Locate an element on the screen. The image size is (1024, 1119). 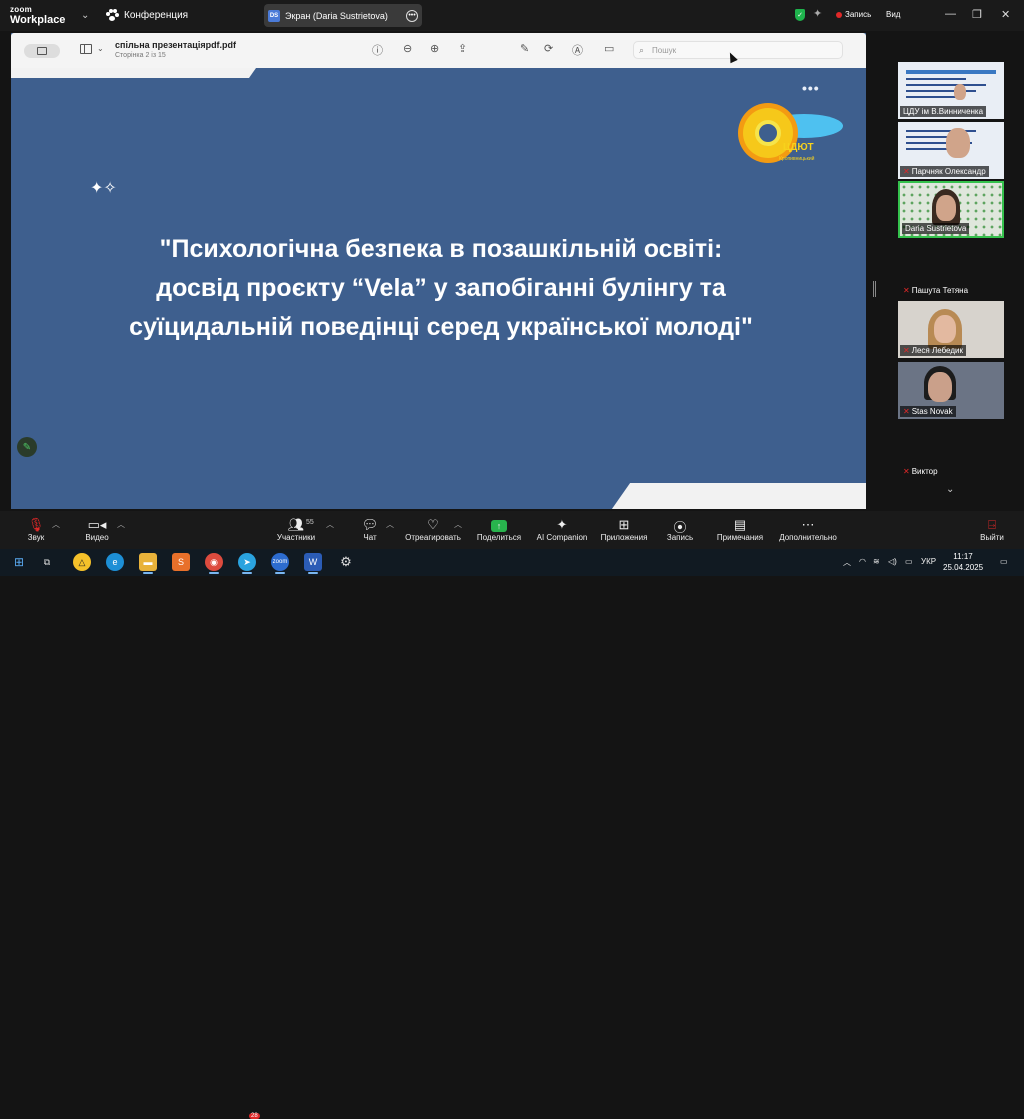
more-icon: ⋯ is located at coordinates (808, 524).